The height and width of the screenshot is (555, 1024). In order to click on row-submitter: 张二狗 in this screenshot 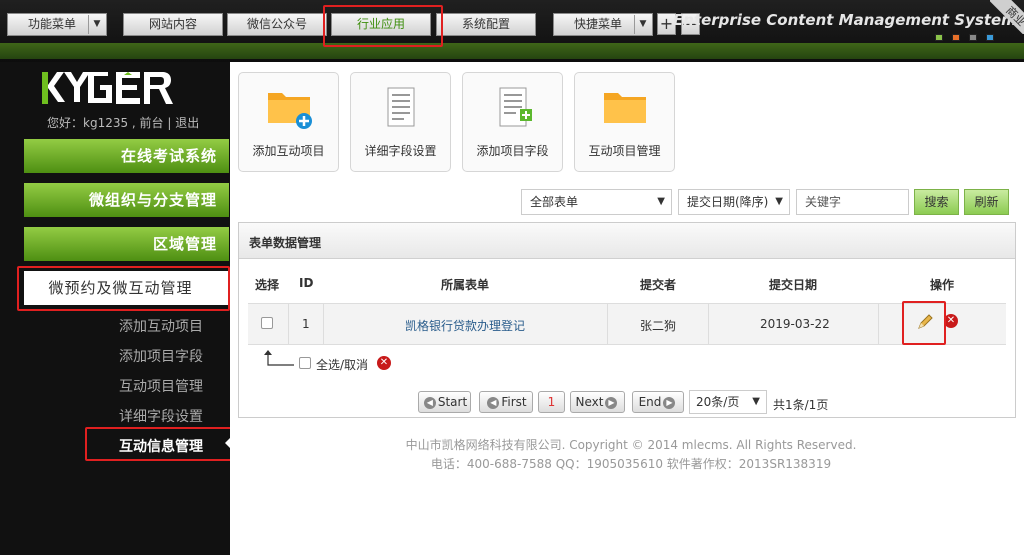, I will do `click(658, 326)`.